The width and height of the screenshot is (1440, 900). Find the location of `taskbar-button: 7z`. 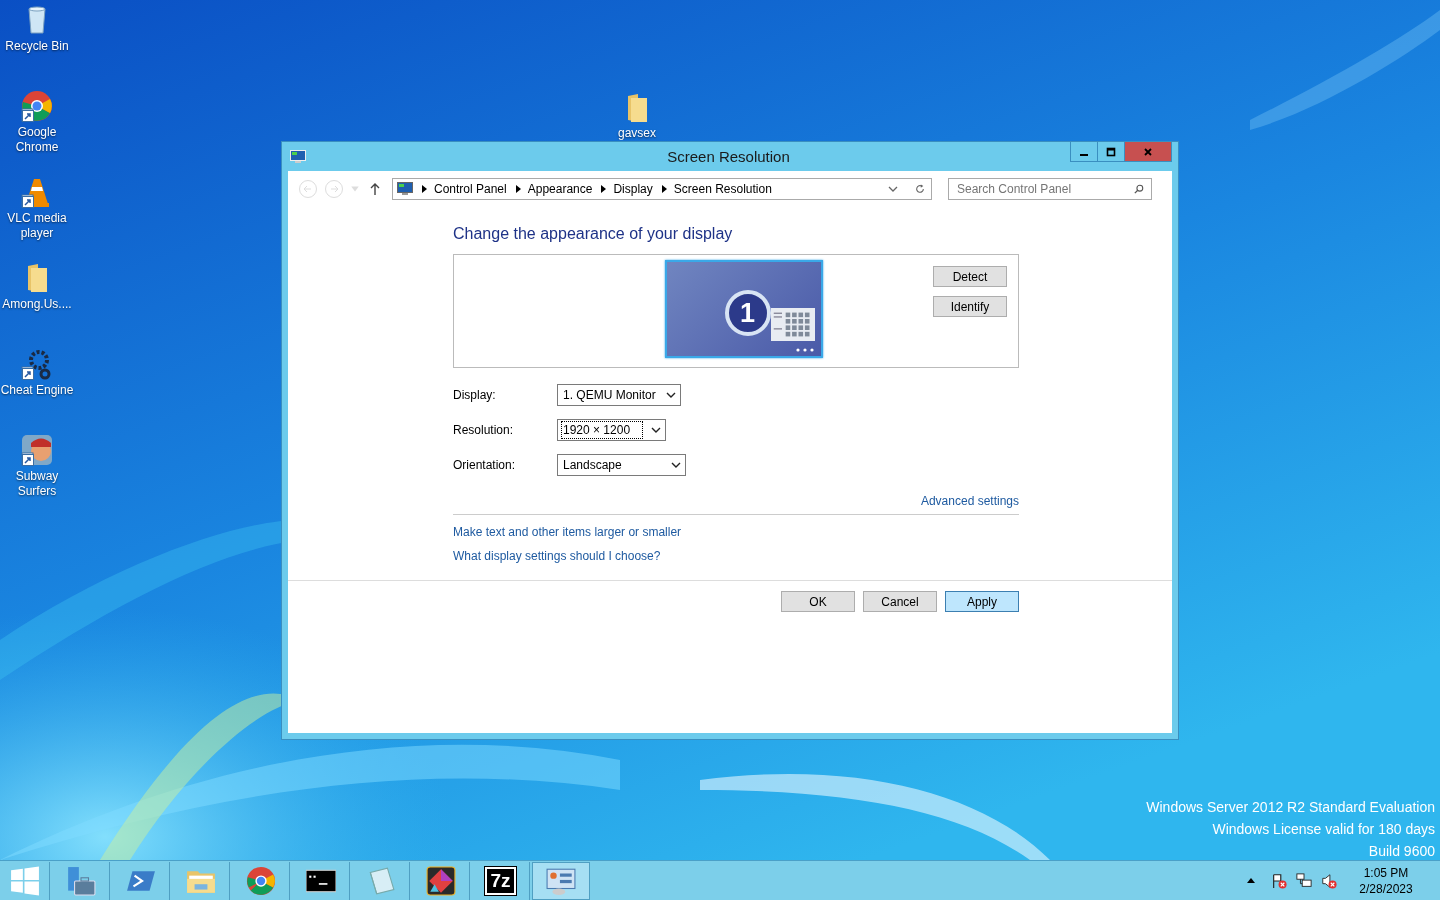

taskbar-button: 7z is located at coordinates (501, 880).